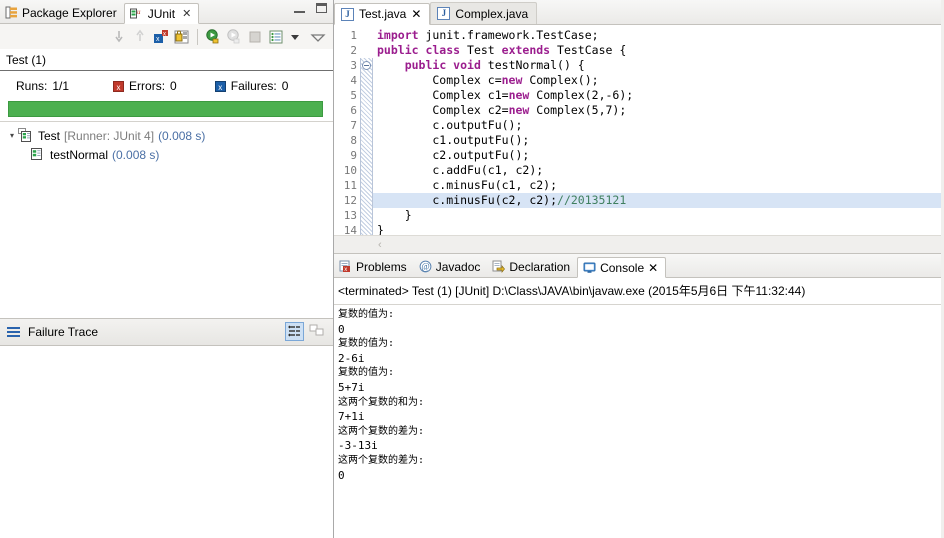 The width and height of the screenshot is (944, 538). I want to click on code-line: c.outputFu();, so click(658, 125).